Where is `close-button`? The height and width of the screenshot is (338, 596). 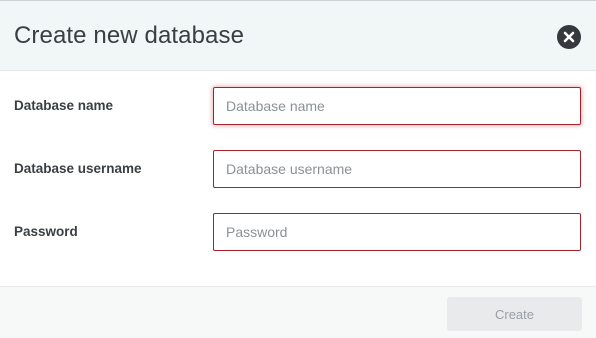
close-button is located at coordinates (569, 37).